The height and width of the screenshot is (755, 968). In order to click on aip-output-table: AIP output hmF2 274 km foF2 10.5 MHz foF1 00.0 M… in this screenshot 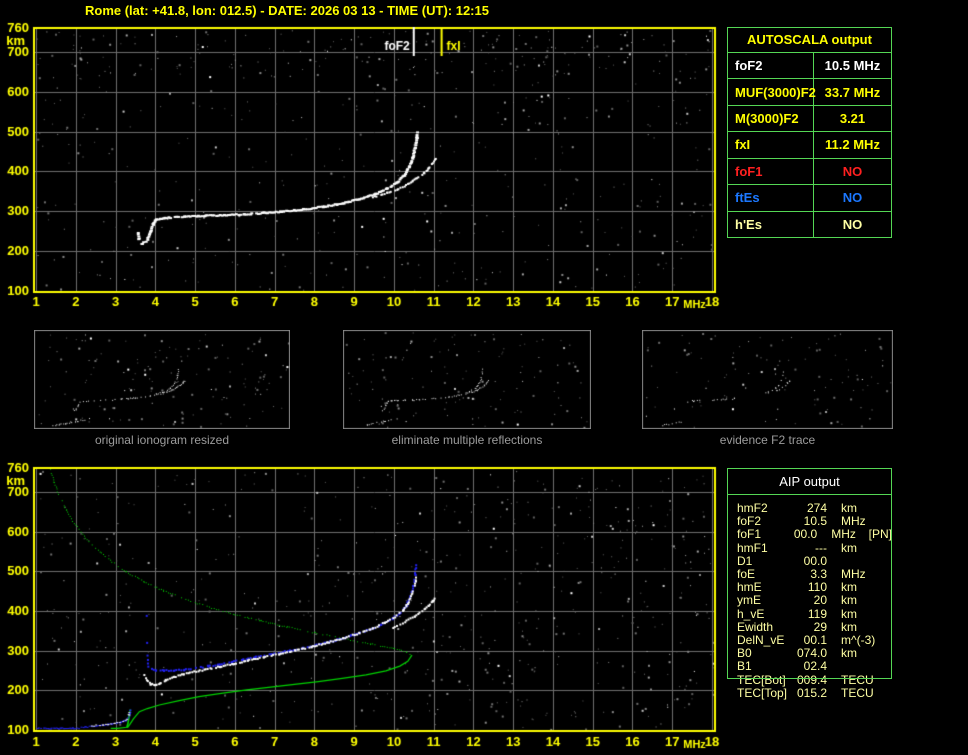, I will do `click(809, 584)`.